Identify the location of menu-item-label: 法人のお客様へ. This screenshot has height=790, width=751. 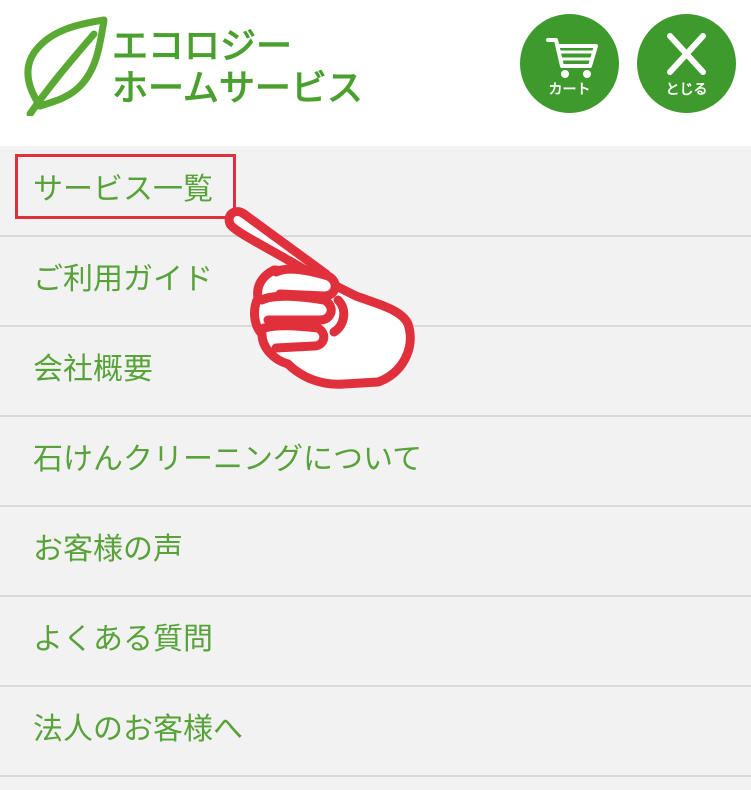
(138, 729).